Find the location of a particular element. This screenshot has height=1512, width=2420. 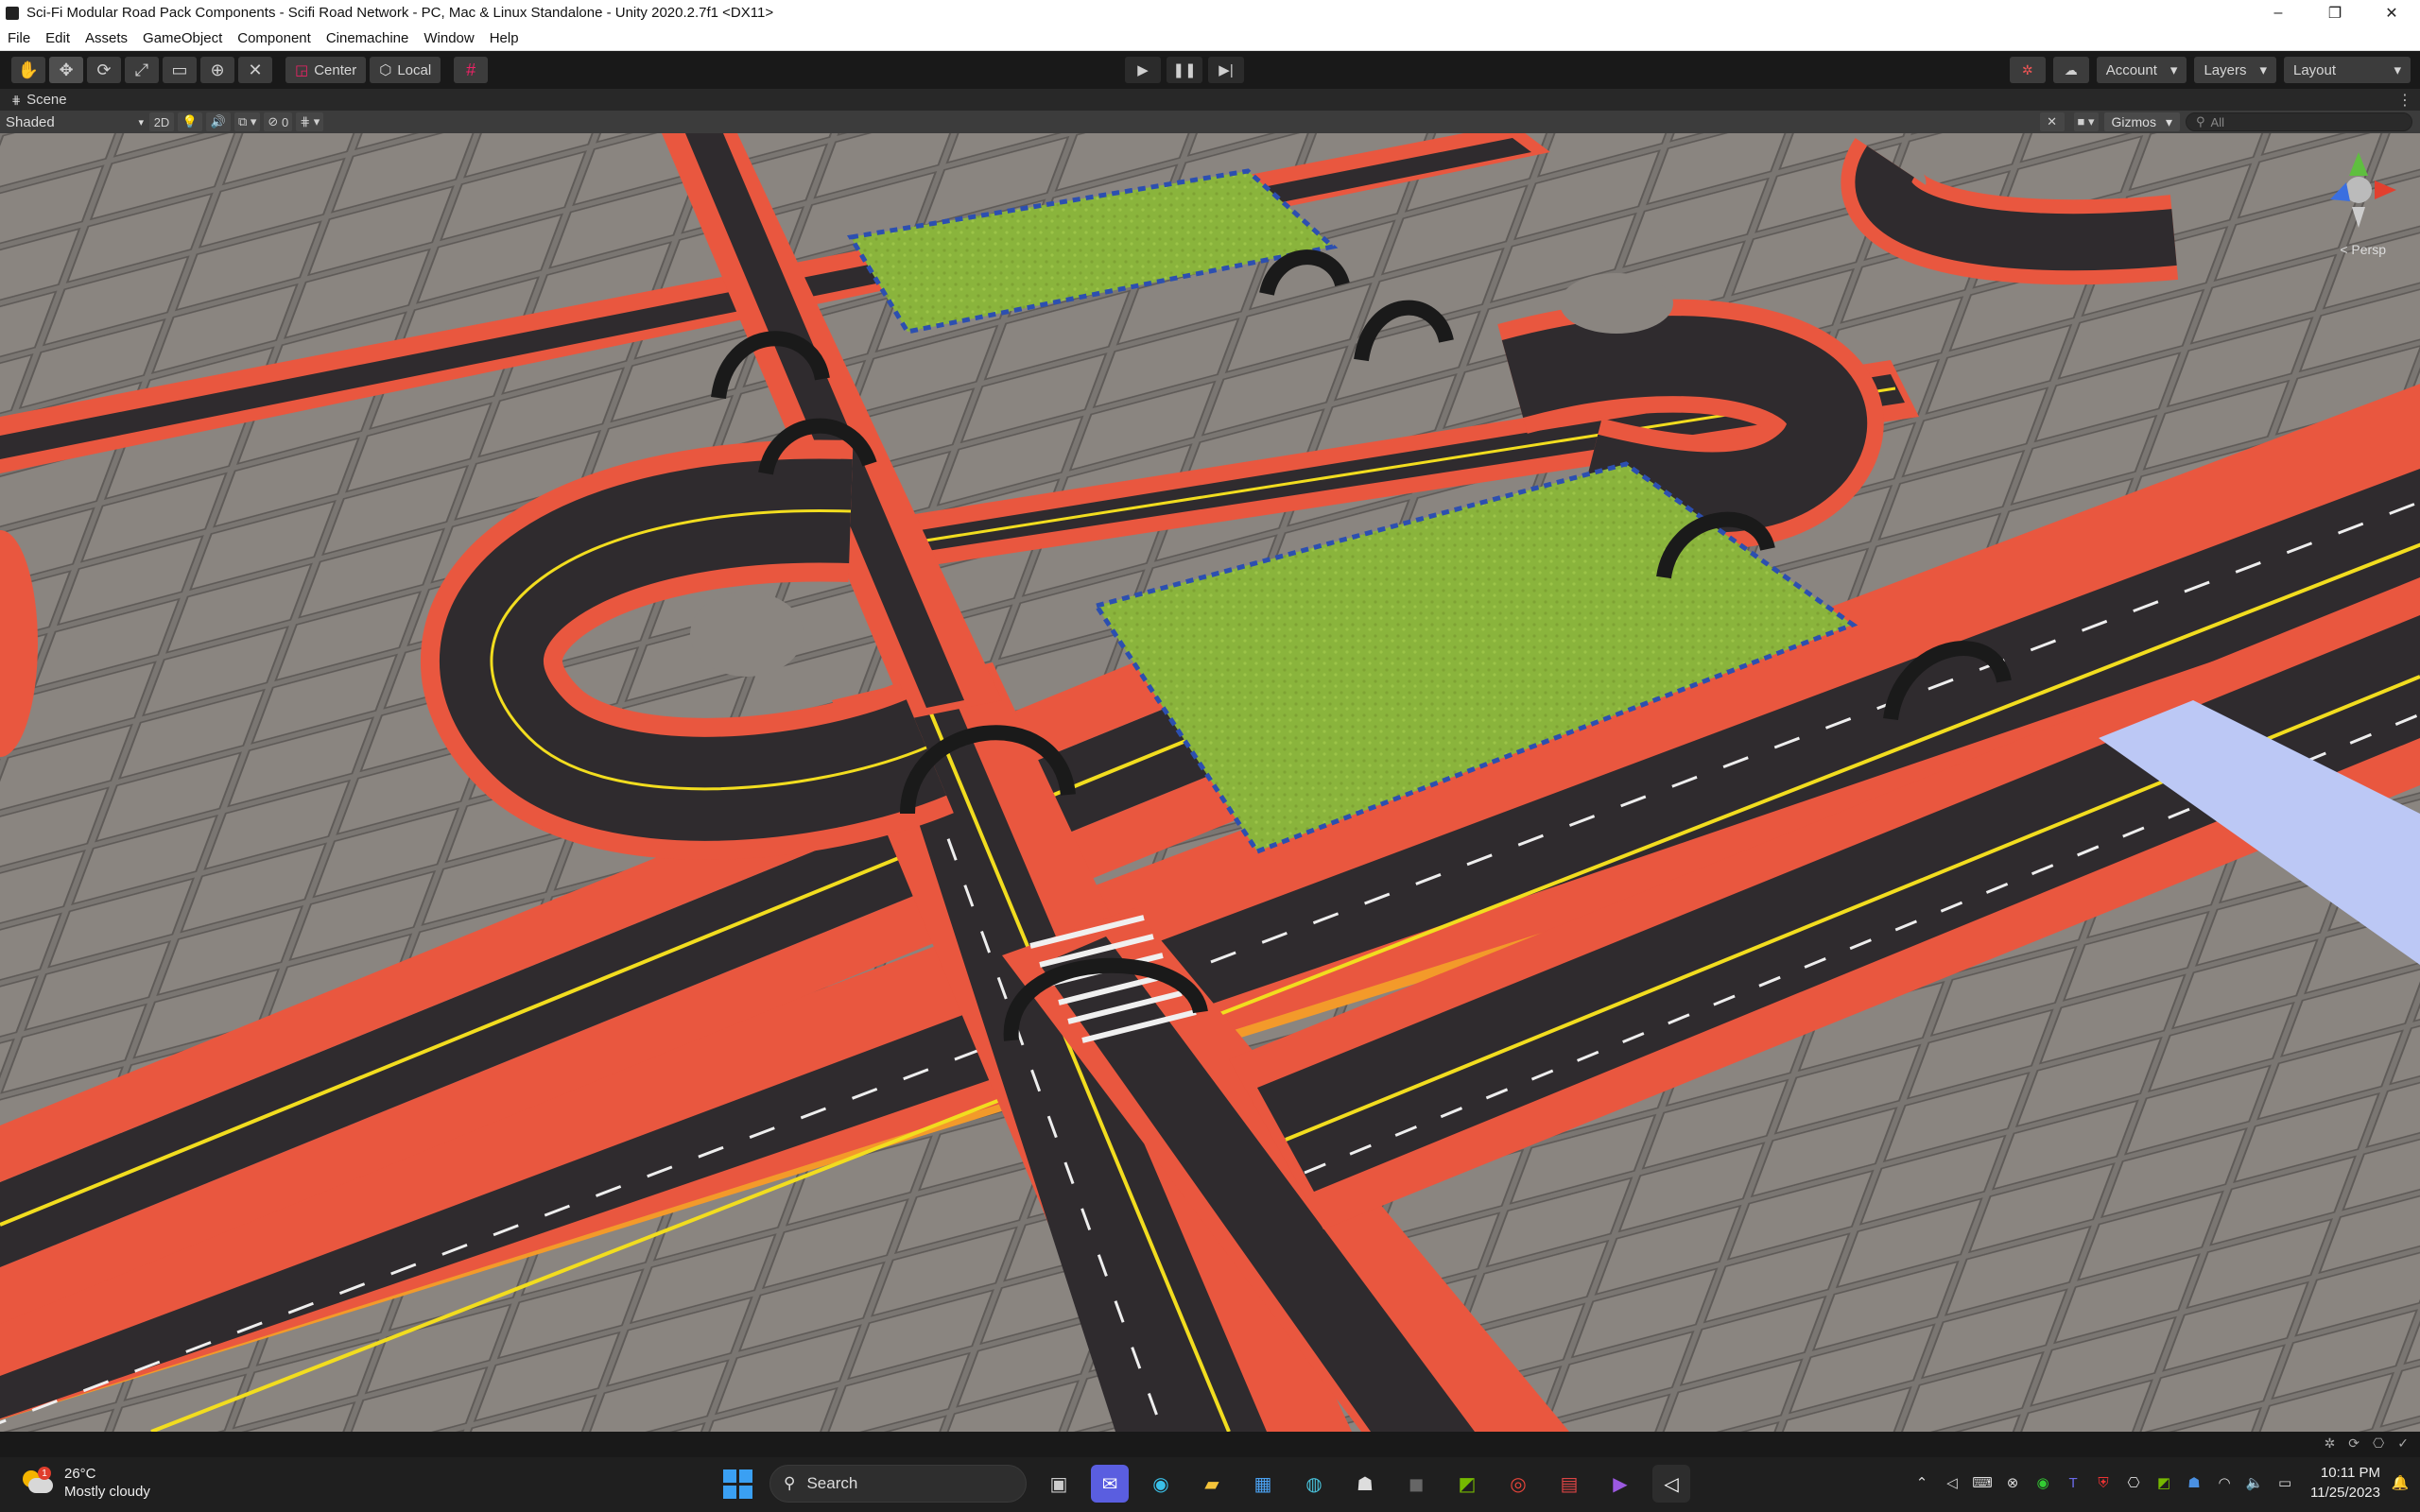

transform-icon: ⊕ is located at coordinates (217, 70).